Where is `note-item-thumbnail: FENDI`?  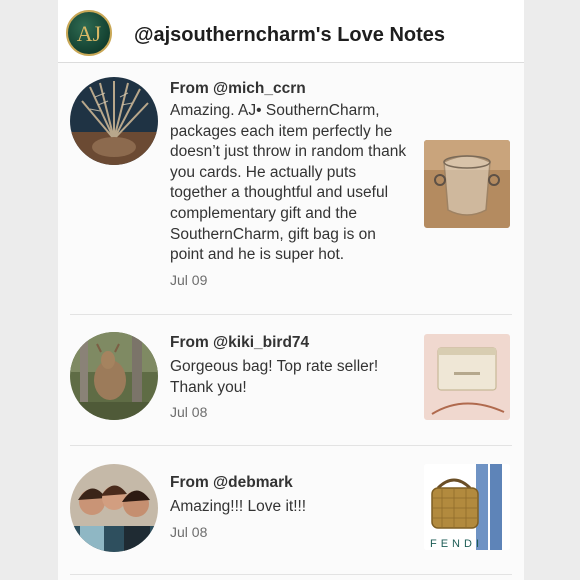
note-item-thumbnail: FENDI is located at coordinates (467, 507).